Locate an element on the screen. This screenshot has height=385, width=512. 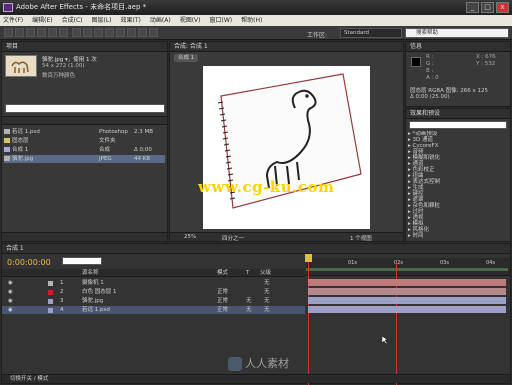
workspace-select: Standard is located at coordinates (371, 33).